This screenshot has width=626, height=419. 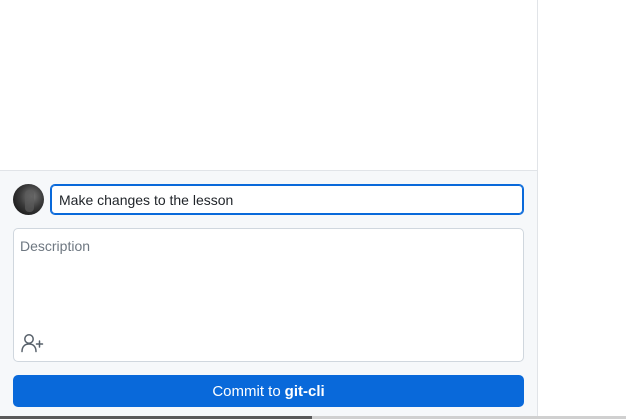 I want to click on add-coauthor-button, so click(x=32, y=343).